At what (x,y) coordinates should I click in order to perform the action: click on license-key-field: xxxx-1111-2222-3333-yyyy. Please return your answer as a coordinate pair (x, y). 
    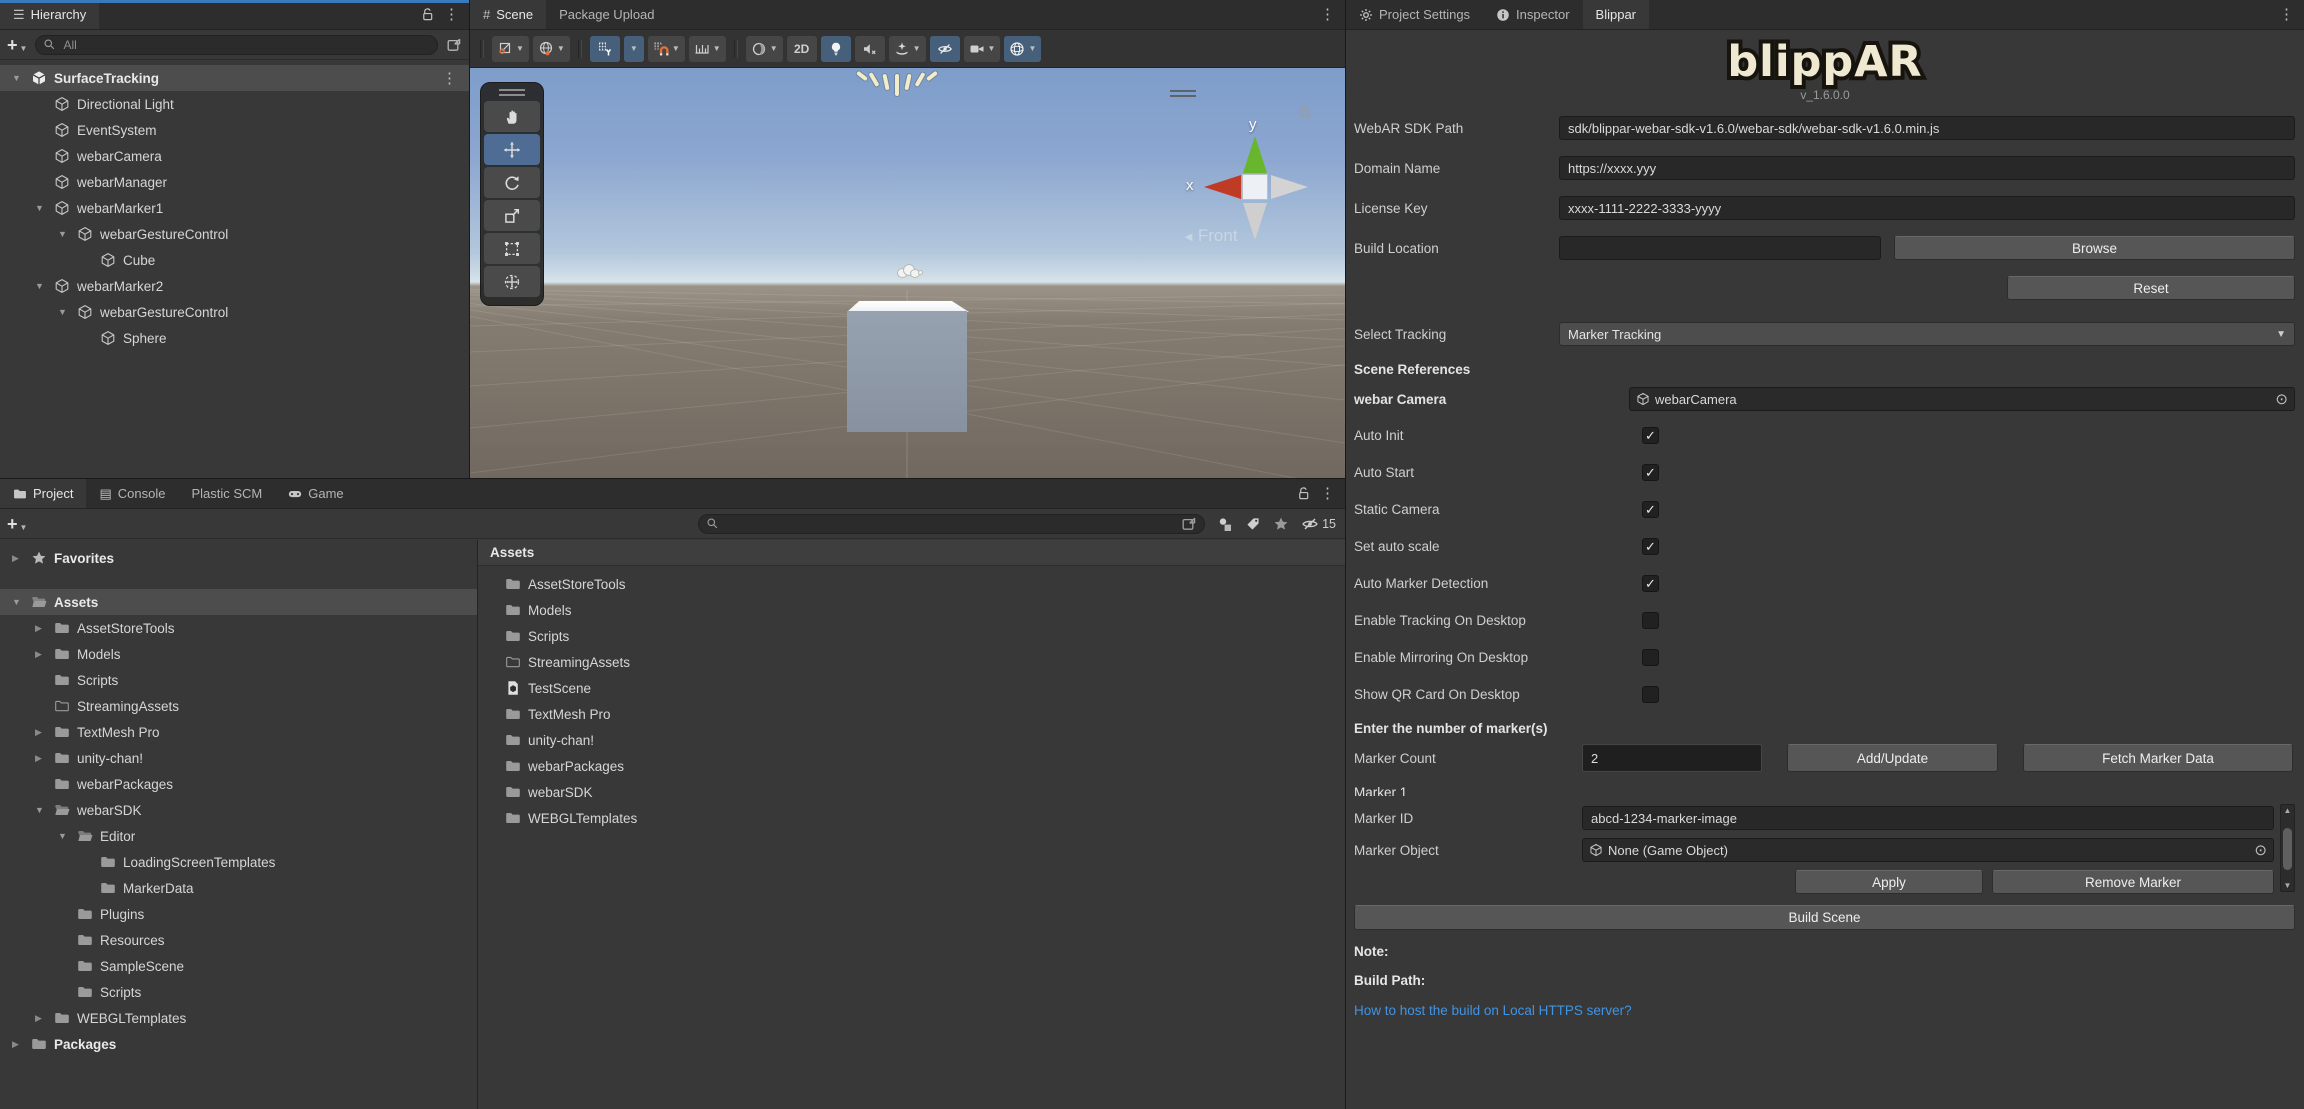
    Looking at the image, I should click on (1927, 208).